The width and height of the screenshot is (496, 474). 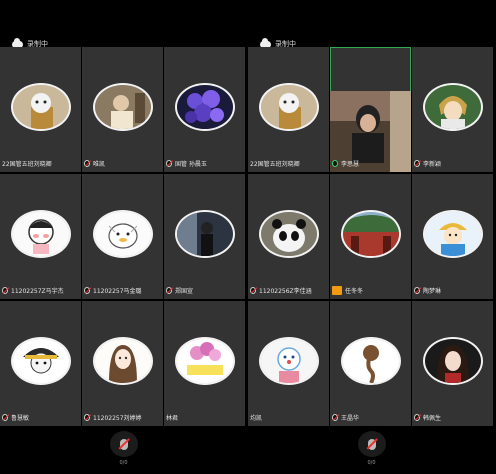 I want to click on participant-tile: 任冬冬, so click(x=370, y=236).